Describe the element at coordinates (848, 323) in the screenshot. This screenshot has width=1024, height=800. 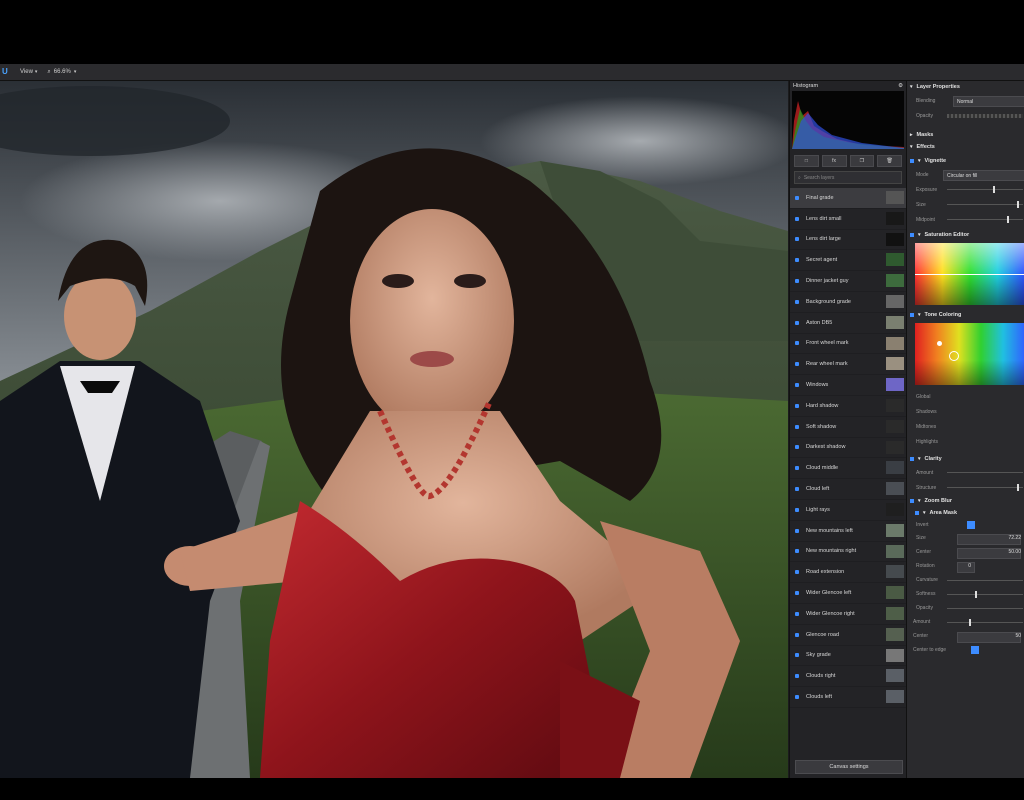
I see `layer-item: Aston DB5` at that location.